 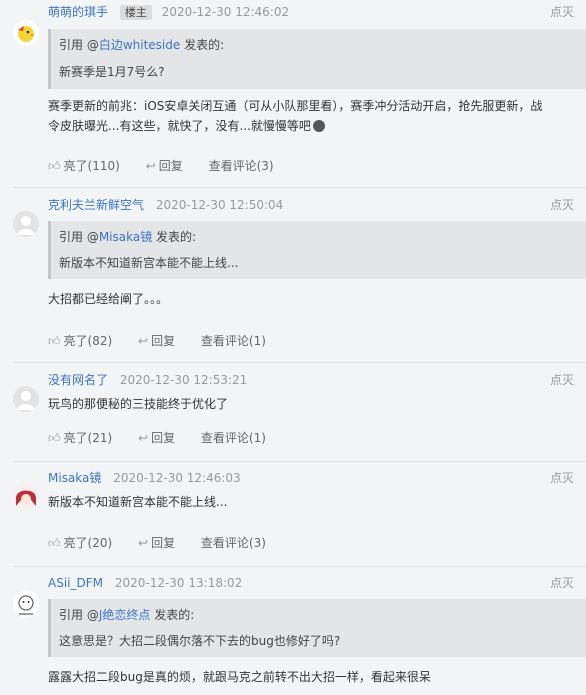 What do you see at coordinates (125, 237) in the screenshot?
I see `quote-user: Misaka镜` at bounding box center [125, 237].